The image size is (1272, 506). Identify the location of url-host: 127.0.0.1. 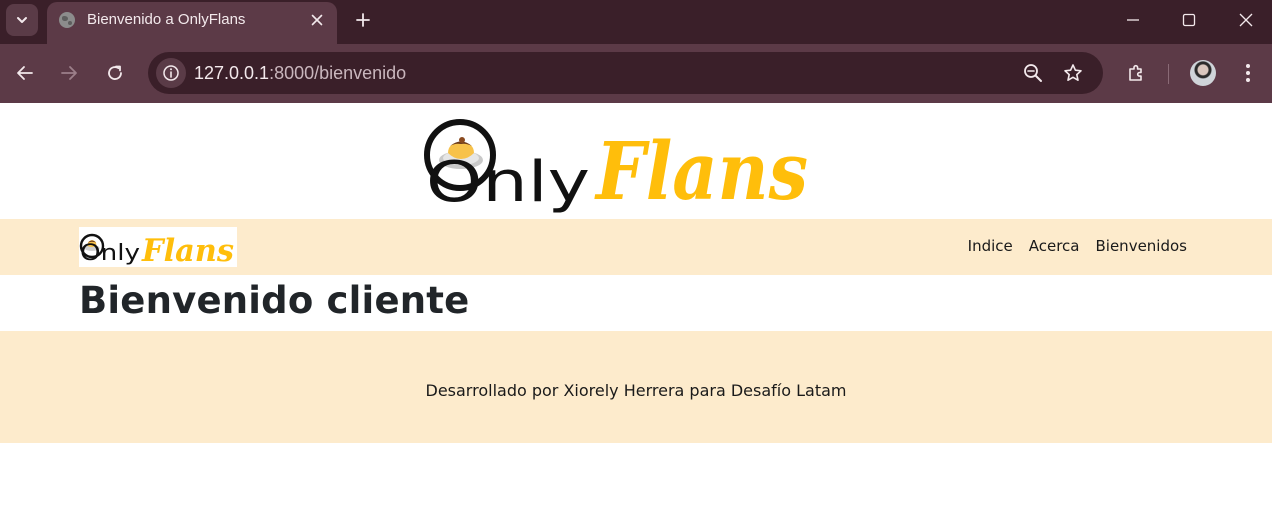
(232, 73).